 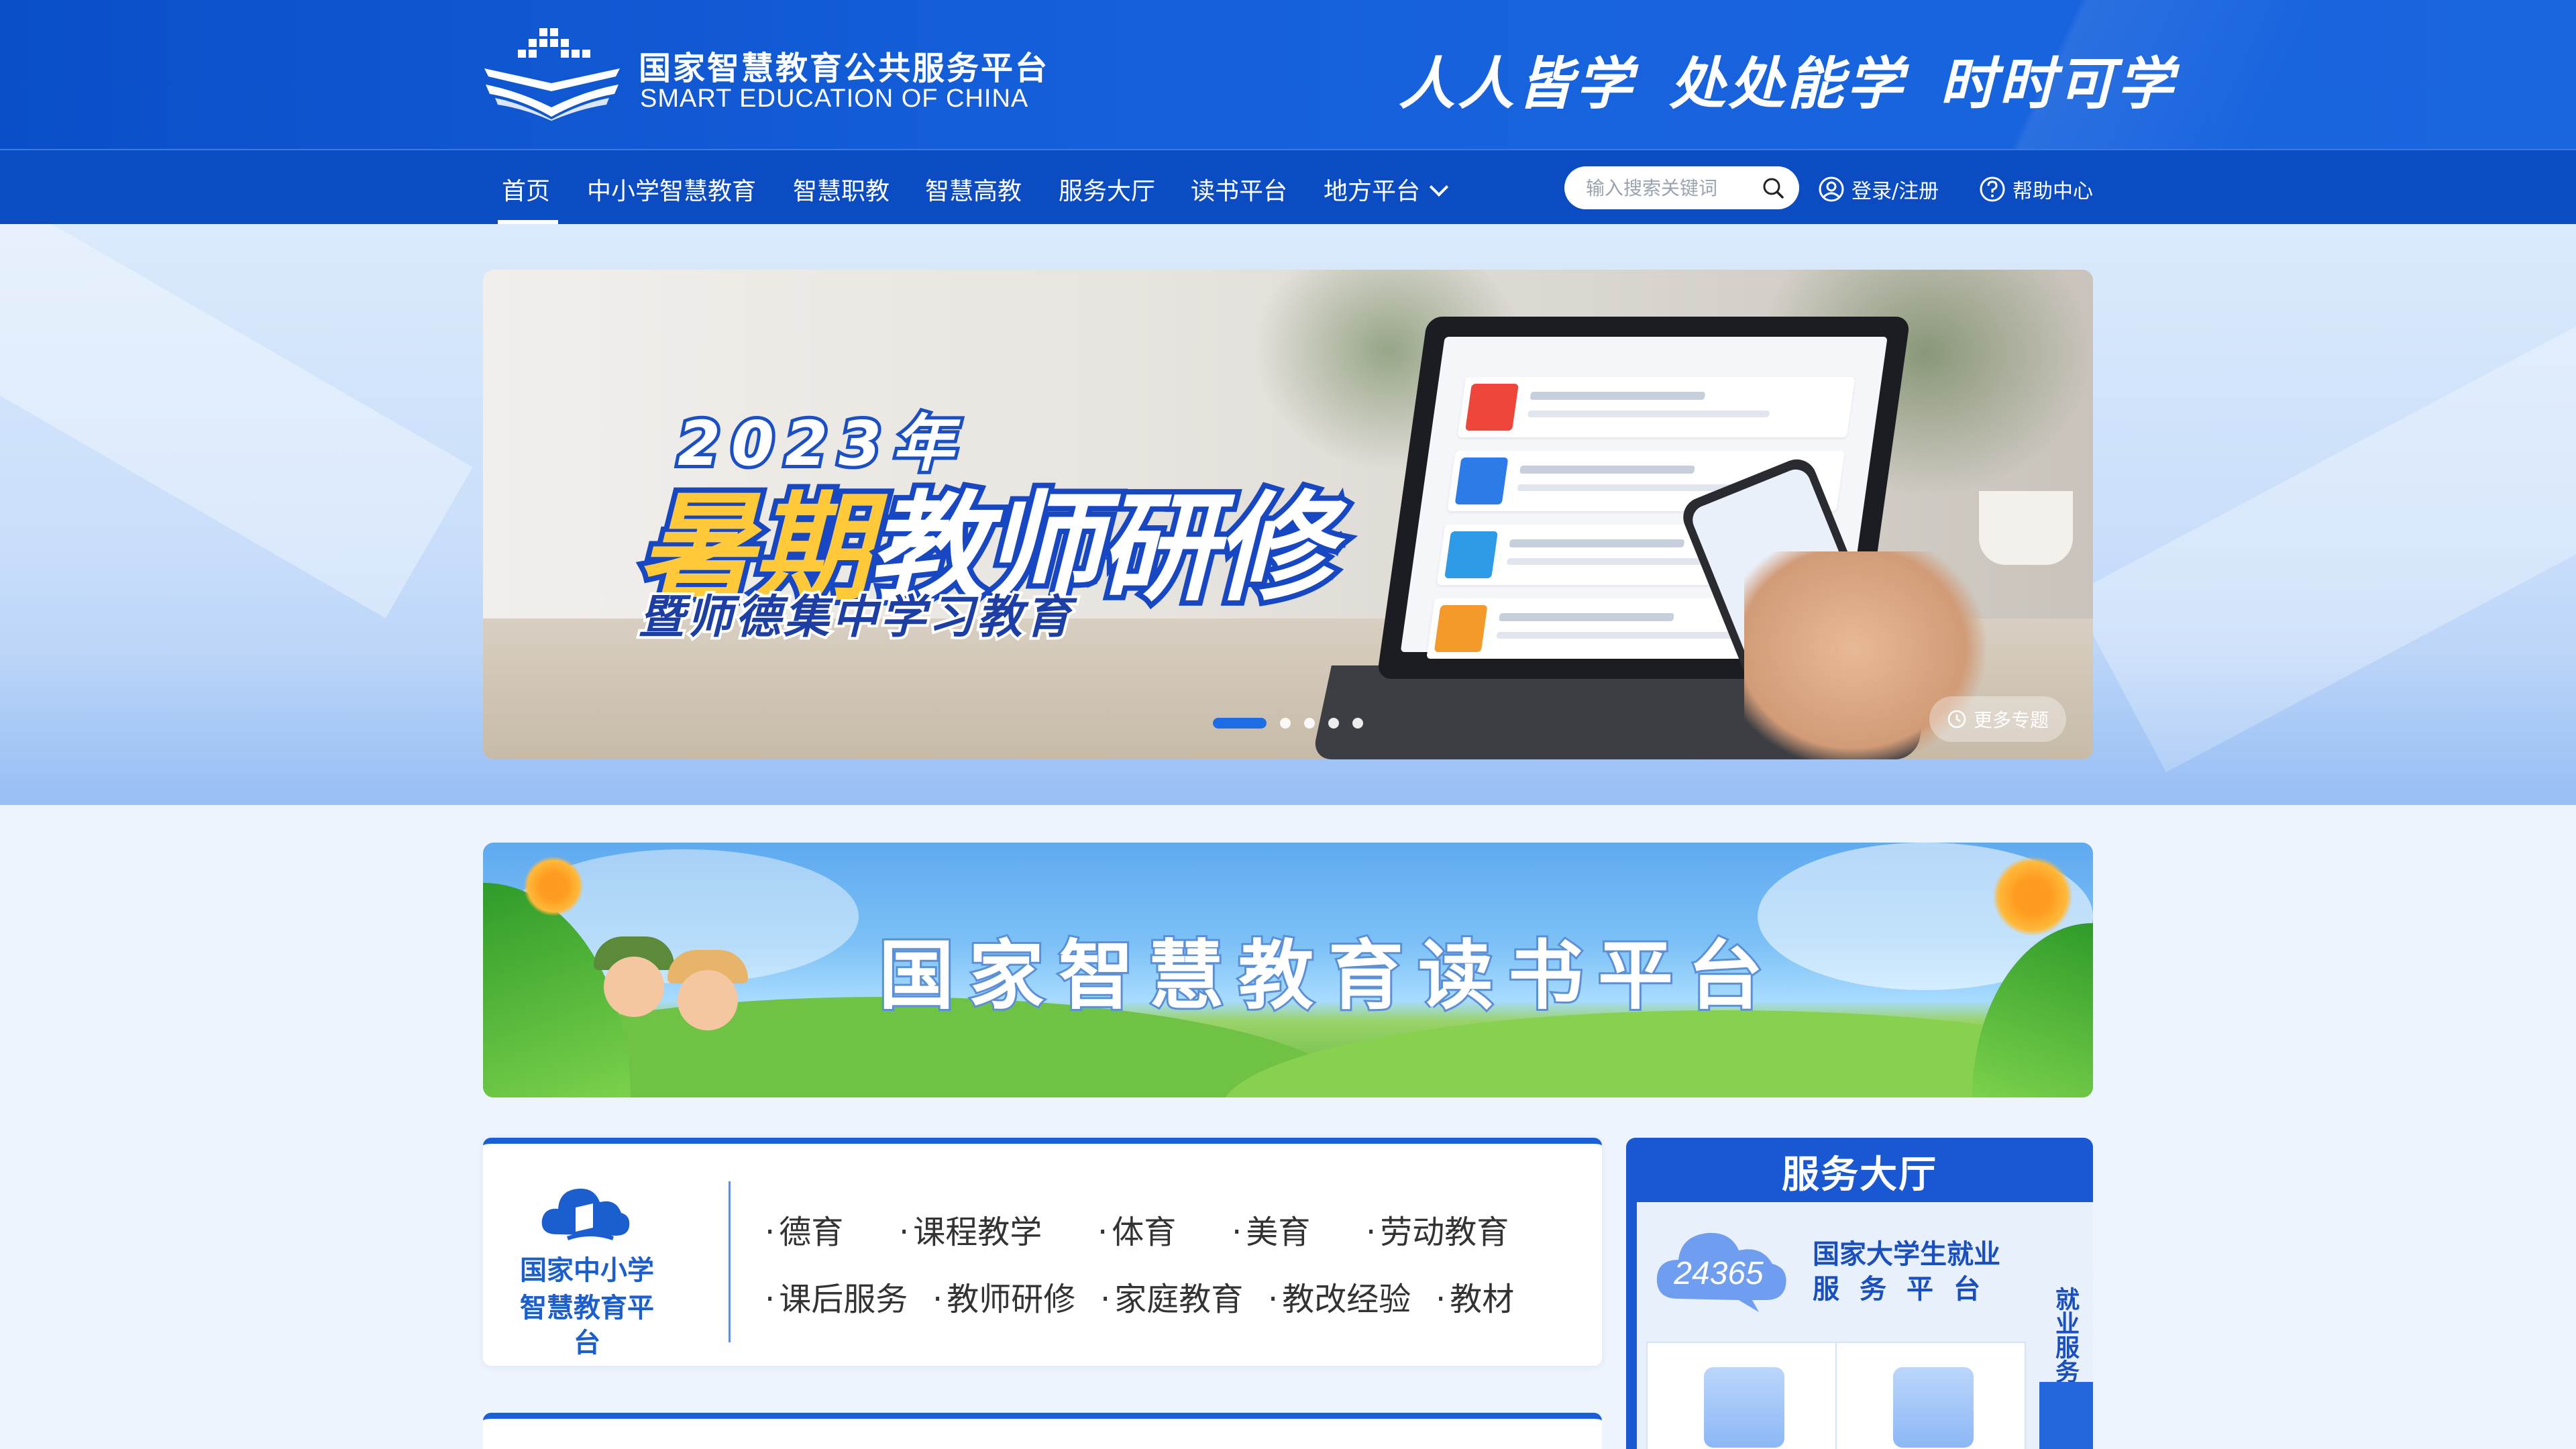 I want to click on reading-platform-title: 国家智慧教育读书平台, so click(x=1327, y=976).